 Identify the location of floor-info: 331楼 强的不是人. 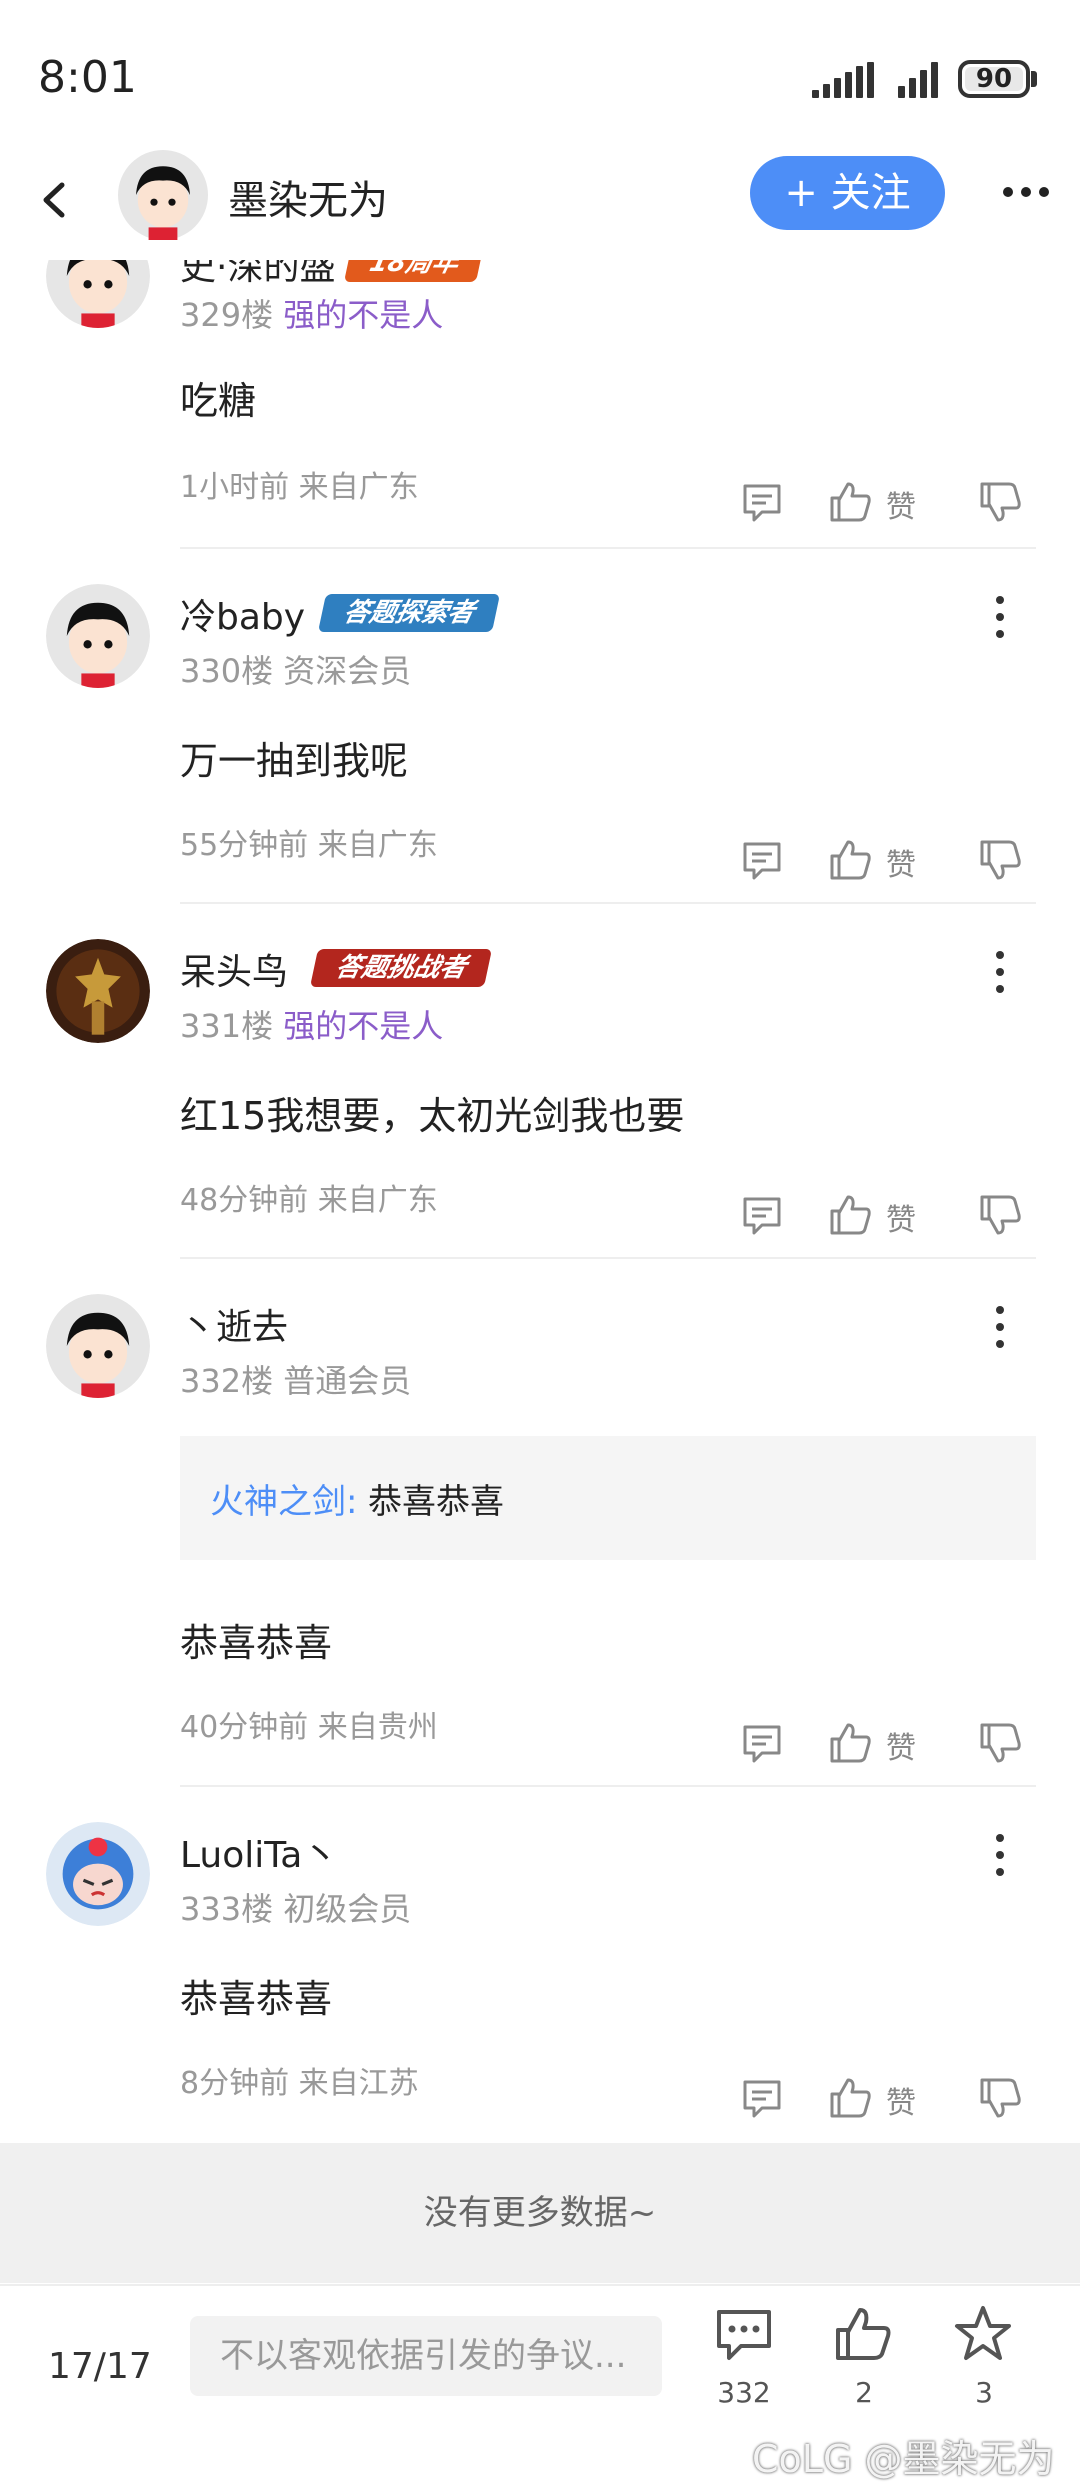
(311, 1024).